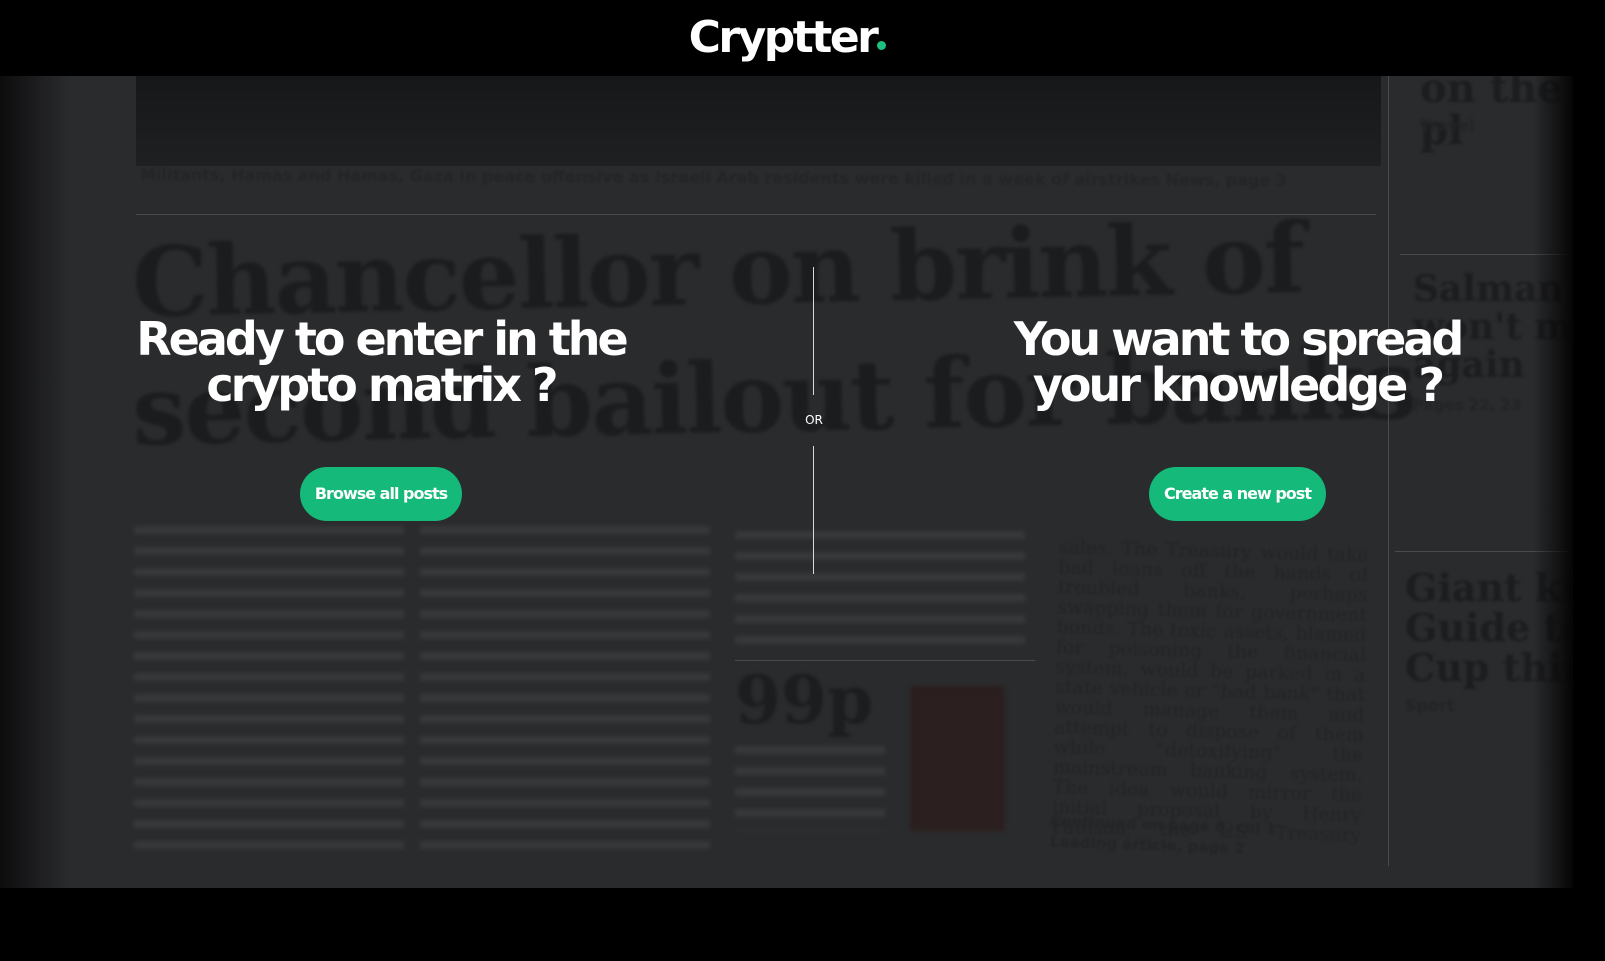 This screenshot has width=1605, height=961. Describe the element at coordinates (783, 37) in the screenshot. I see `logo-text: Cryptter` at that location.